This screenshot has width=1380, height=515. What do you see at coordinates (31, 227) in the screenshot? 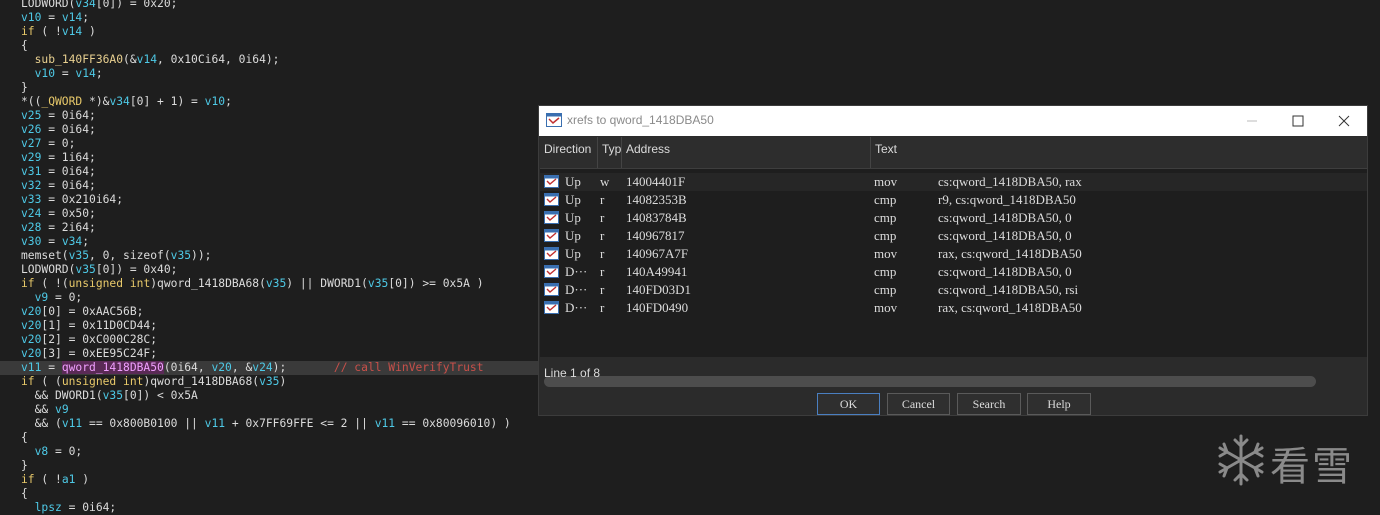
I see `code-token: v28` at bounding box center [31, 227].